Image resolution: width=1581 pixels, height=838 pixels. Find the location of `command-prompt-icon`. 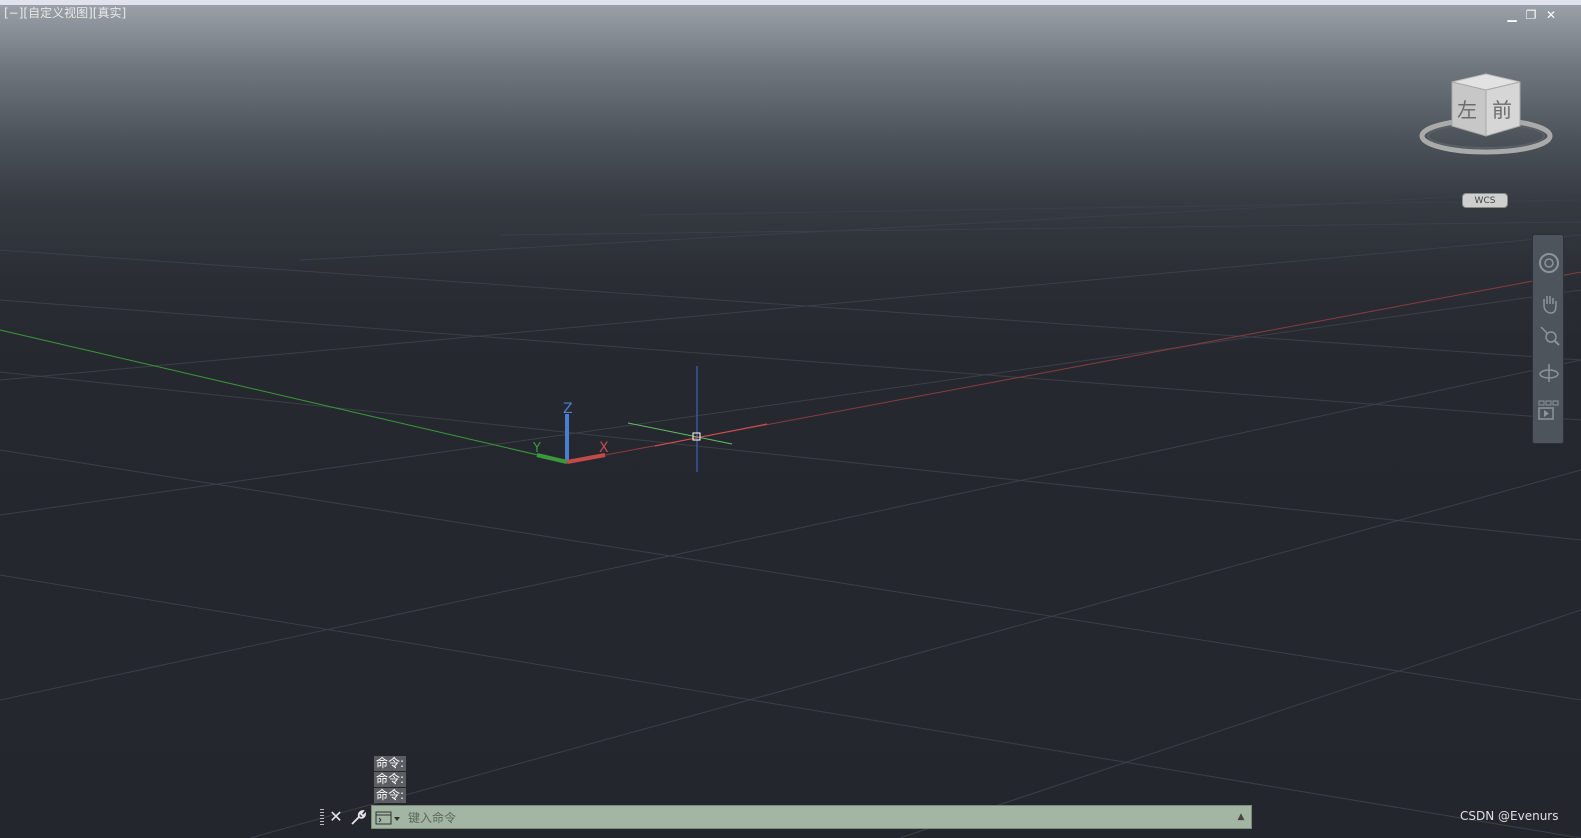

command-prompt-icon is located at coordinates (389, 818).